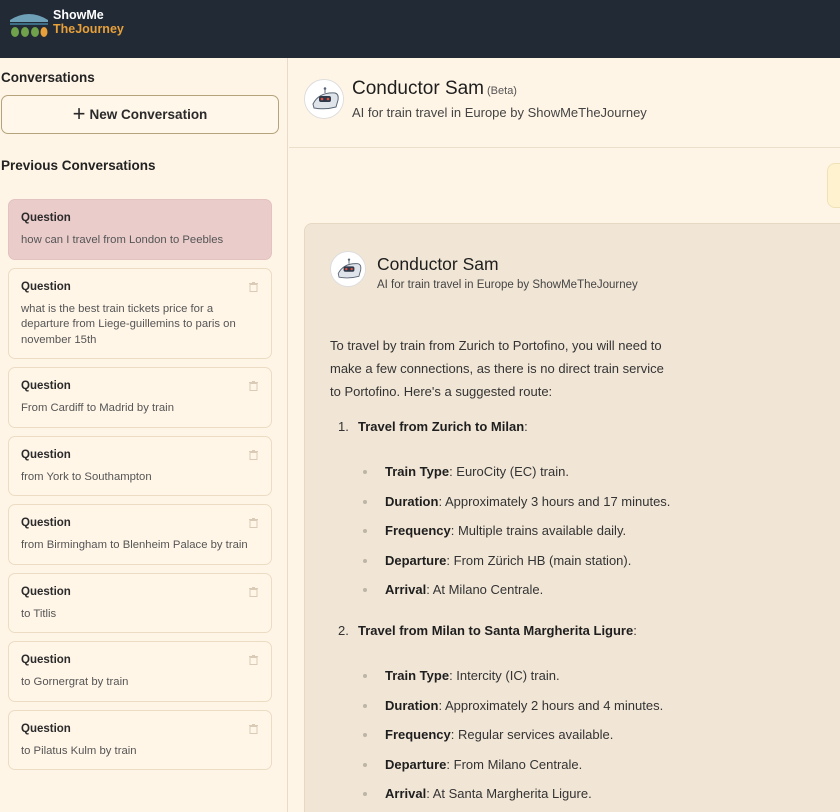 The height and width of the screenshot is (812, 840). Describe the element at coordinates (122, 240) in the screenshot. I see `conversation-item-text: how can I travel from London to Peebles` at that location.